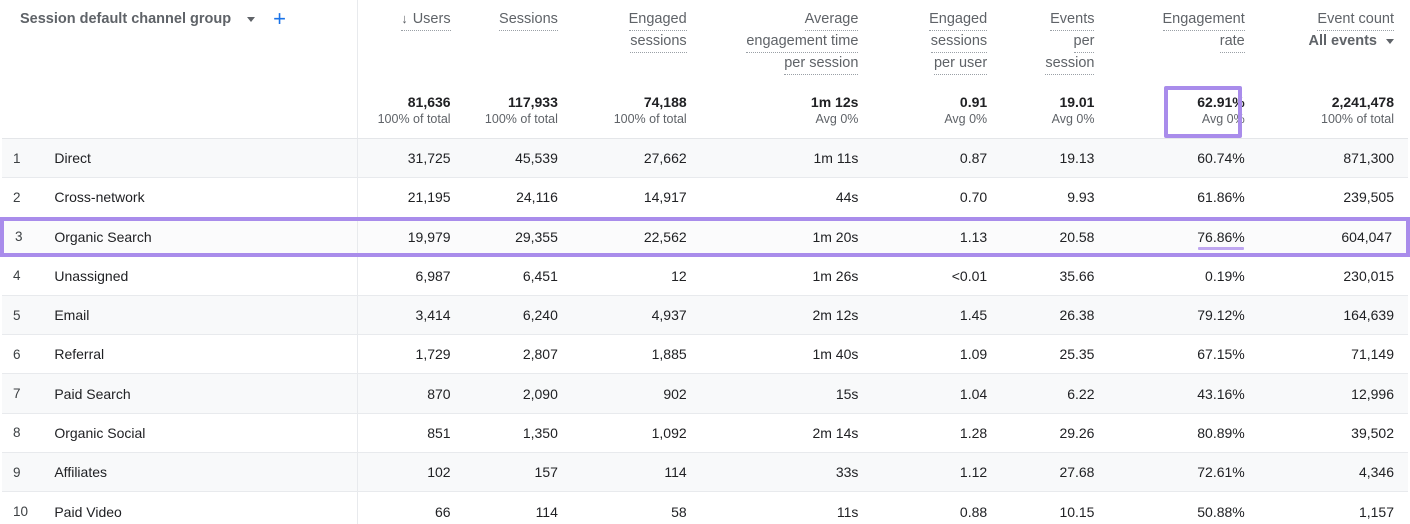  I want to click on row-event-count-cell: 230,015, so click(1333, 275).